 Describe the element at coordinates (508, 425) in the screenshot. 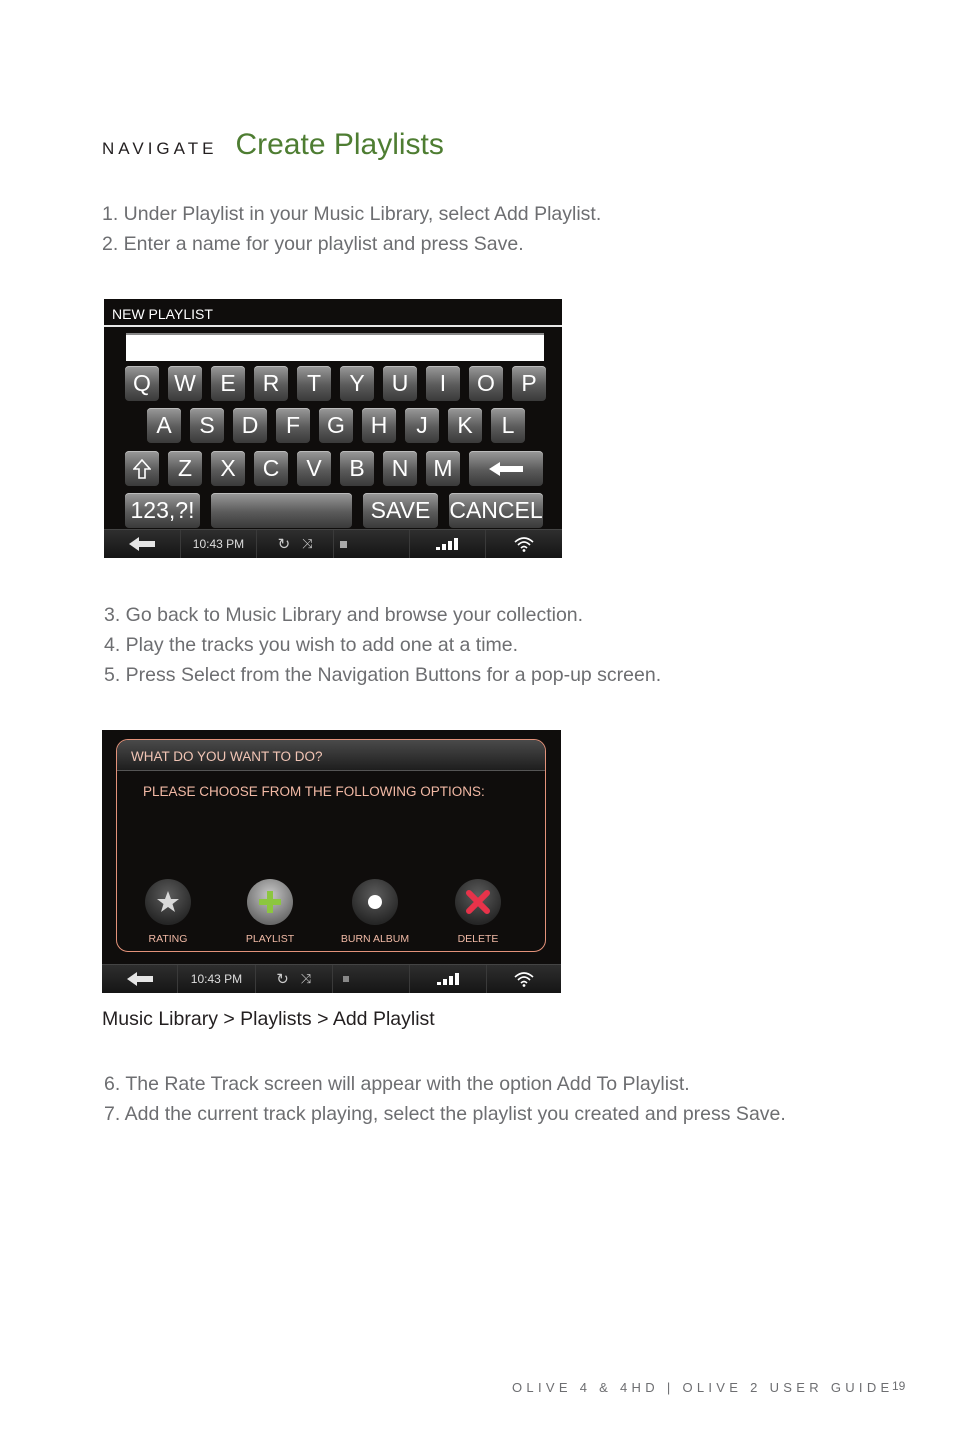

I see `key-l: L` at that location.